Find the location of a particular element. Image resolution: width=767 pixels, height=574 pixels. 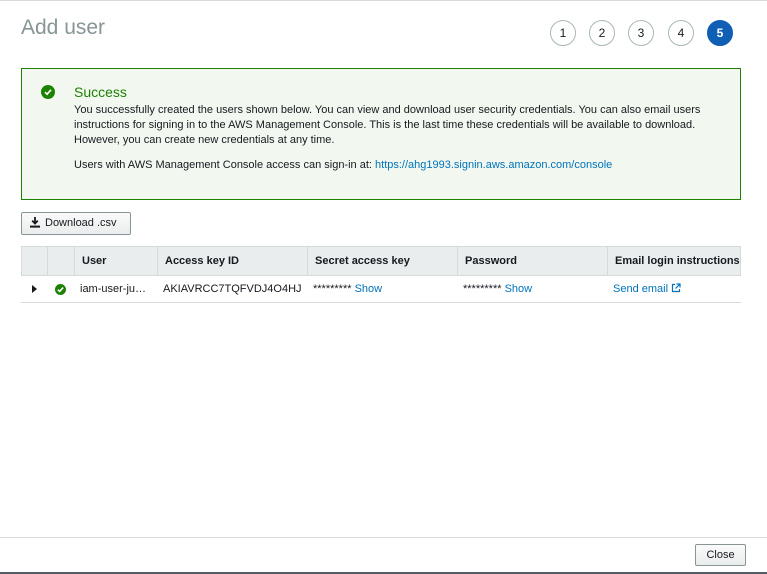

column-header-user: User is located at coordinates (115, 261).